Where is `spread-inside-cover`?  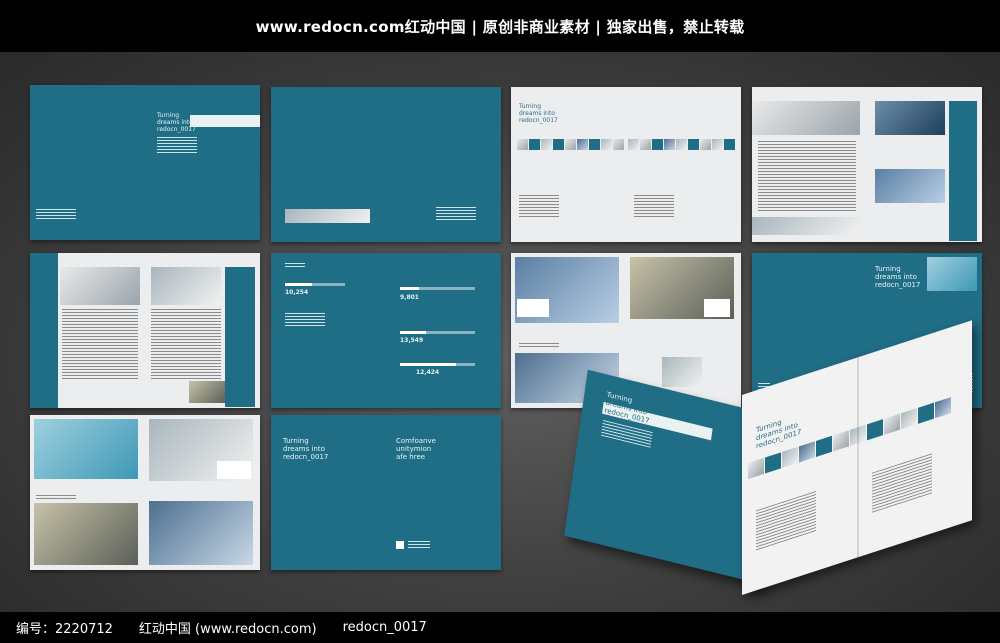 spread-inside-cover is located at coordinates (386, 164).